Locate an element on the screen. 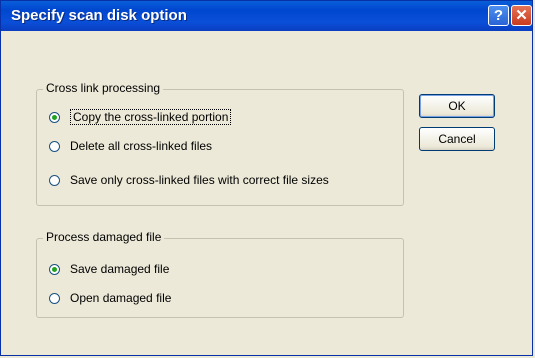  radio-label: Save damaged file is located at coordinates (120, 269).